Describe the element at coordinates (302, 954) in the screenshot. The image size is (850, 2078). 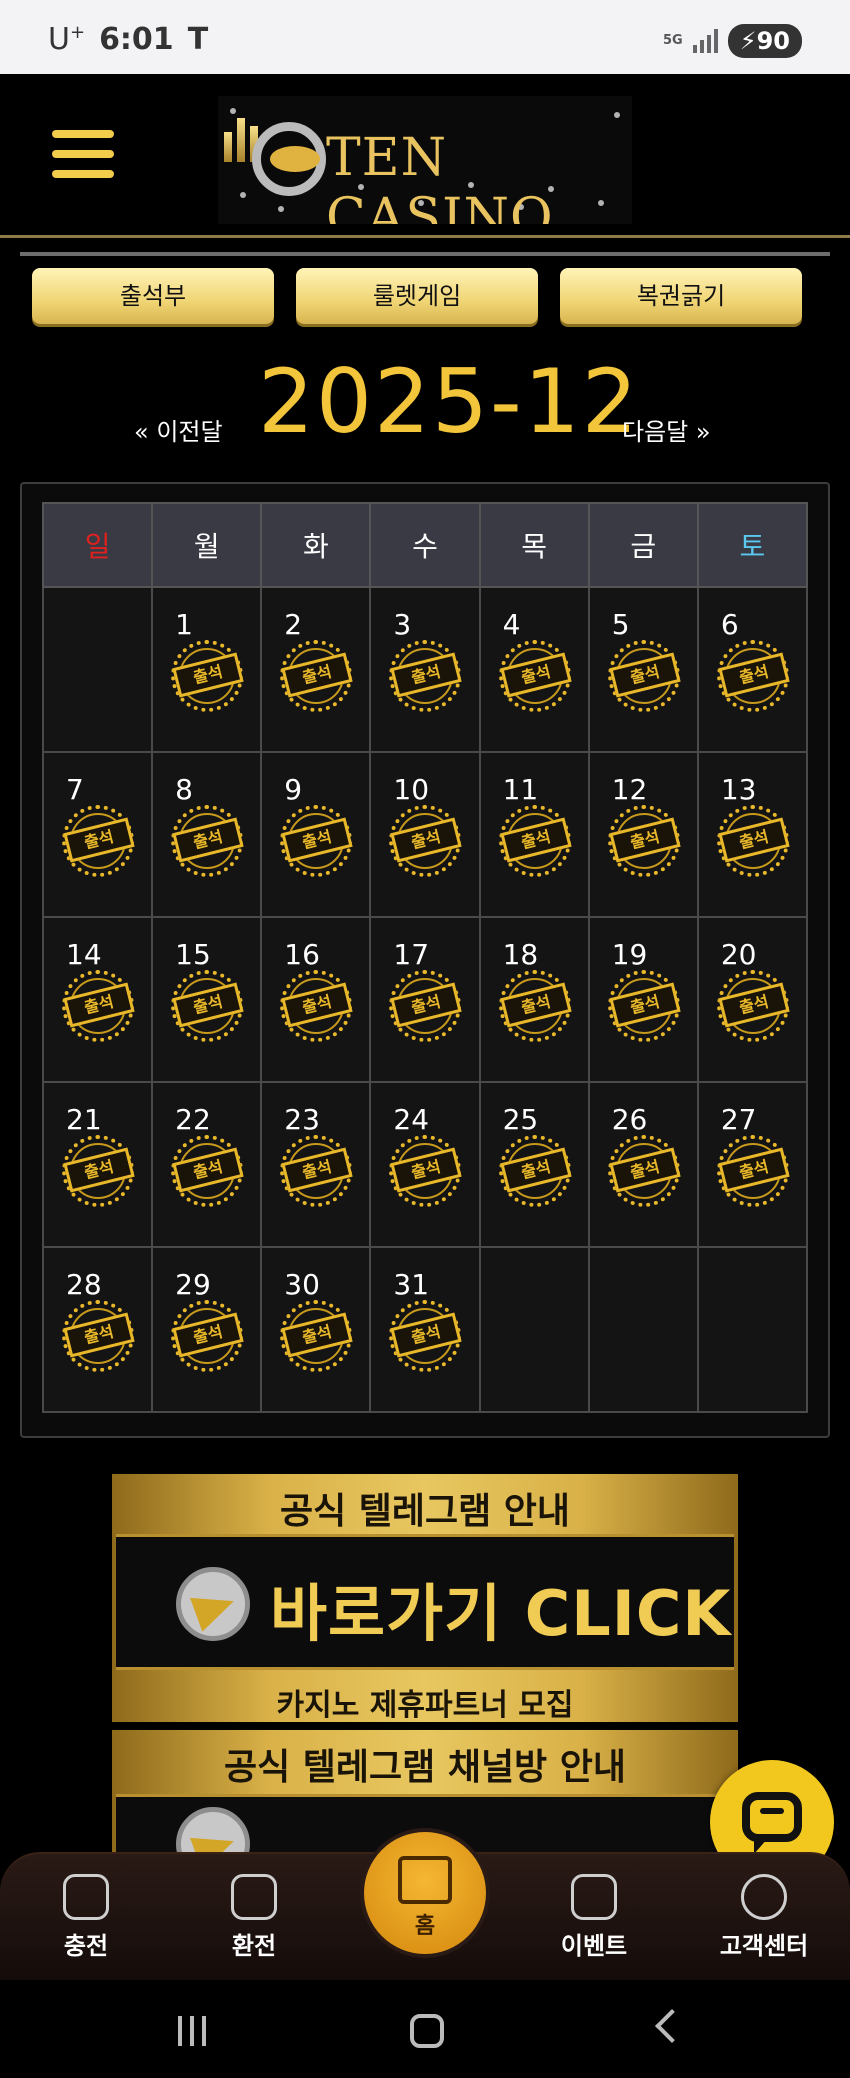
I see `calendar-day-number: 16` at that location.